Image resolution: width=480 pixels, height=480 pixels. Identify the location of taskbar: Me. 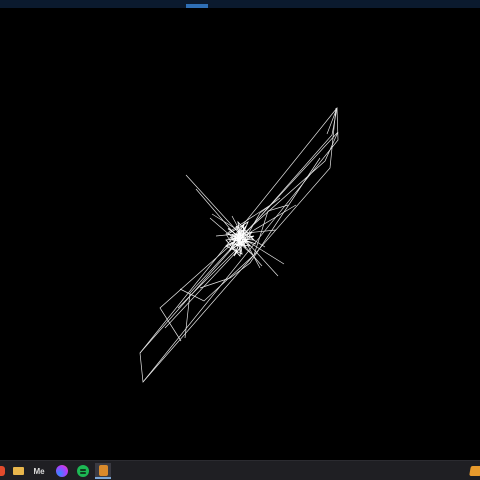
(240, 470).